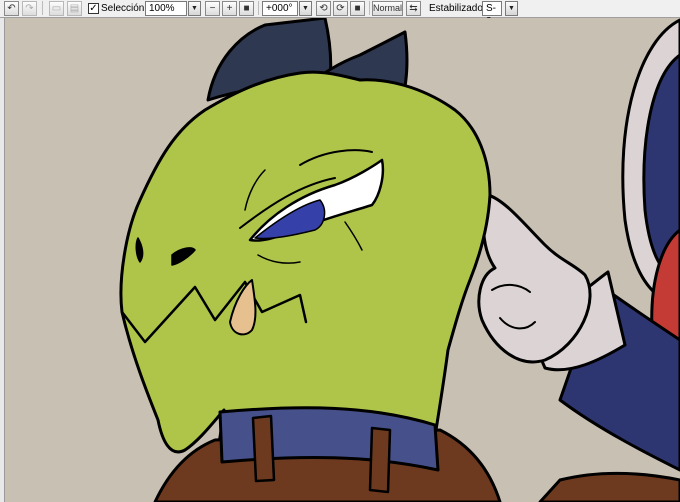  I want to click on plus-icon: +, so click(229, 8).